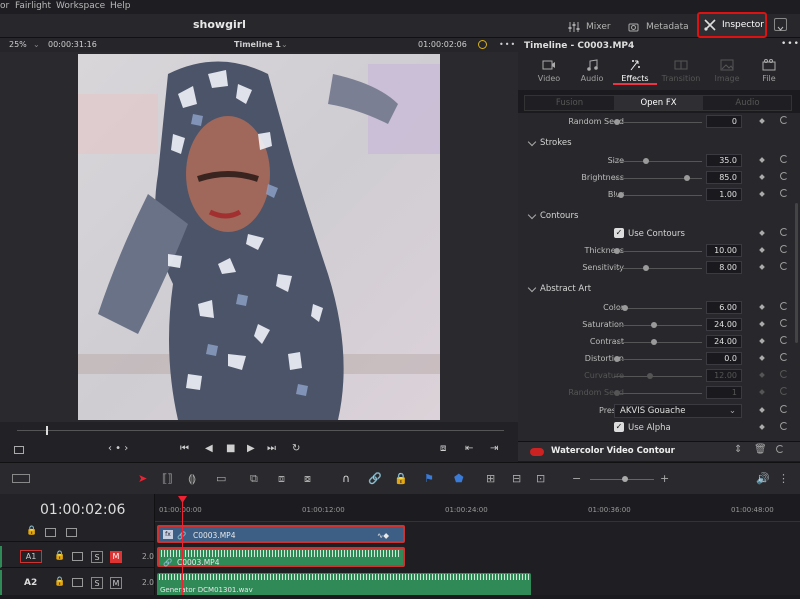  I want to click on tab-video: Video, so click(549, 69).